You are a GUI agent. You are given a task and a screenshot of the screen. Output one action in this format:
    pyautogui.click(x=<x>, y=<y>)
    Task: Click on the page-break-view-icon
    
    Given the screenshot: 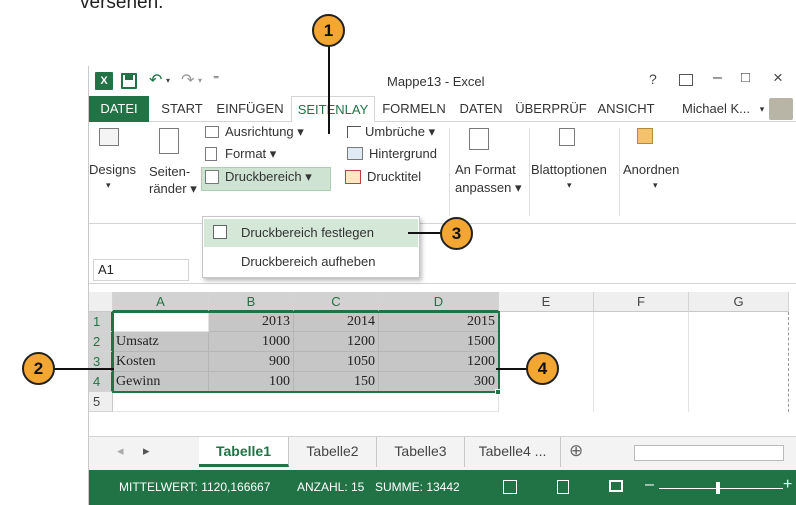 What is the action you would take?
    pyautogui.click(x=616, y=486)
    